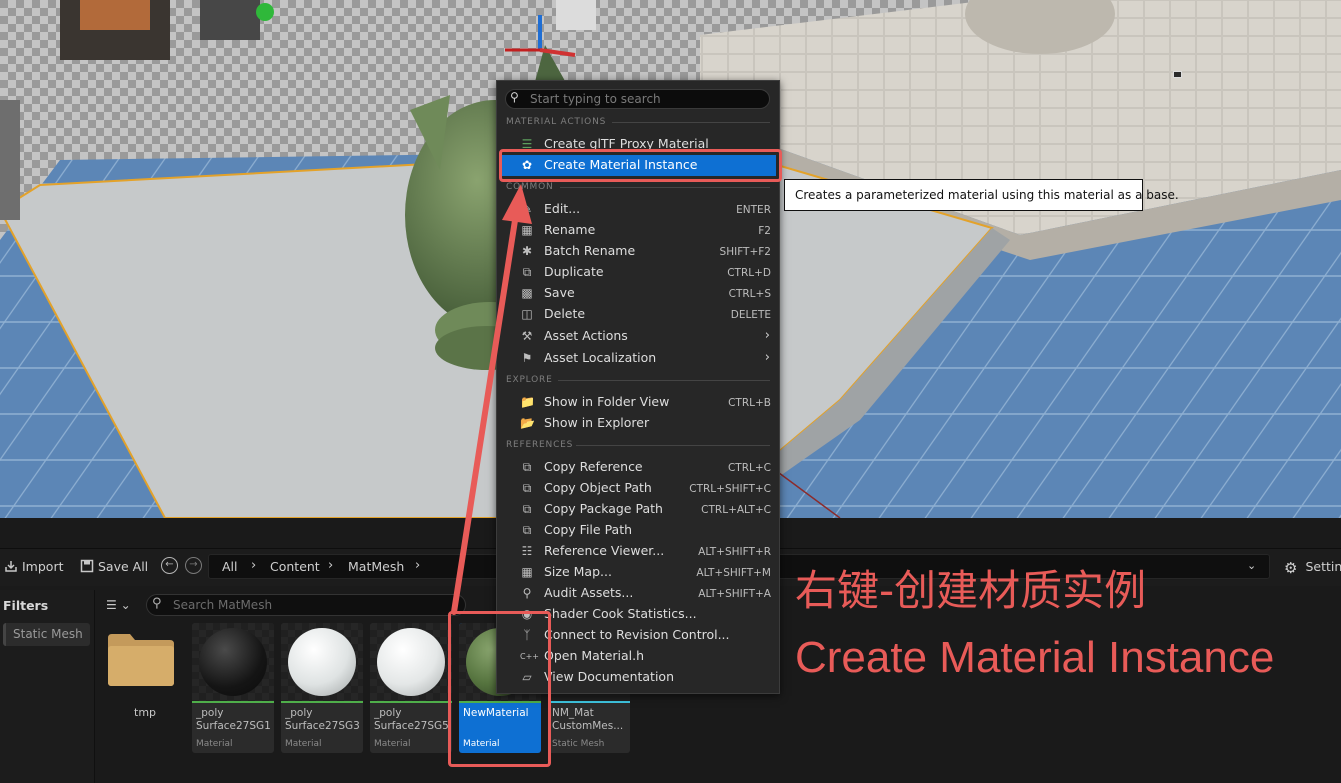 The width and height of the screenshot is (1341, 783). What do you see at coordinates (125, 605) in the screenshot?
I see `chevron-down-icon: ⌄` at bounding box center [125, 605].